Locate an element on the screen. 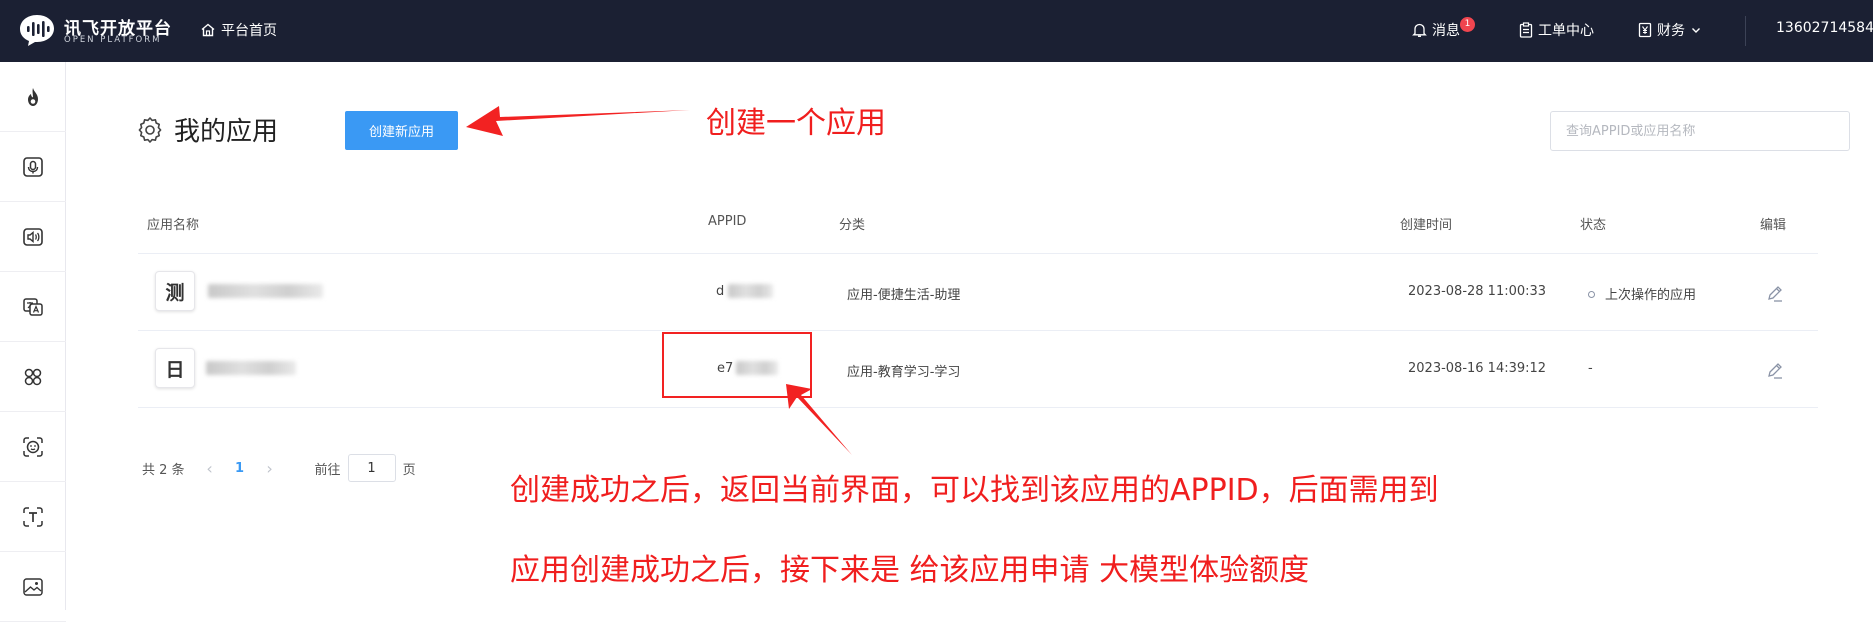  messages-link: 消息 1 is located at coordinates (1443, 28).